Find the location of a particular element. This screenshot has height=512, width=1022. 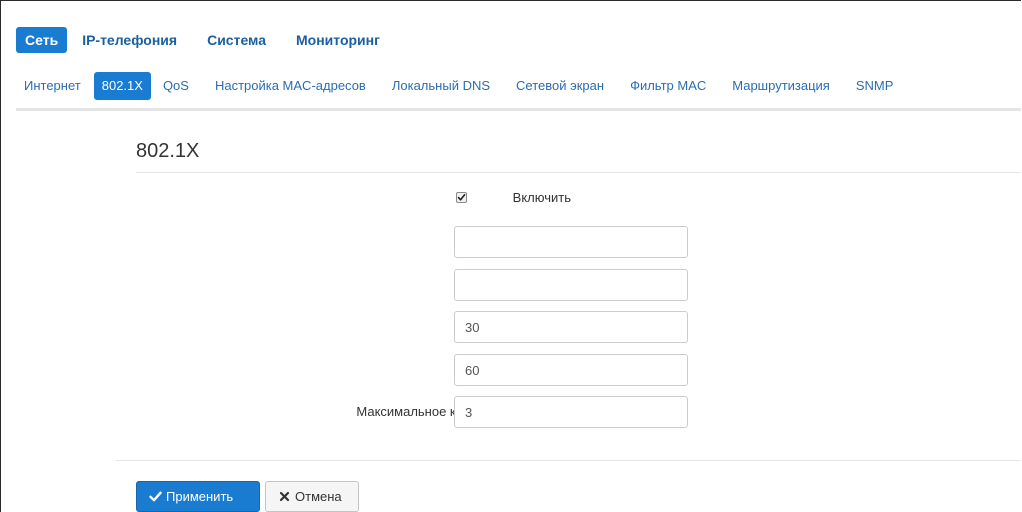

apply-button: Применить is located at coordinates (198, 496).